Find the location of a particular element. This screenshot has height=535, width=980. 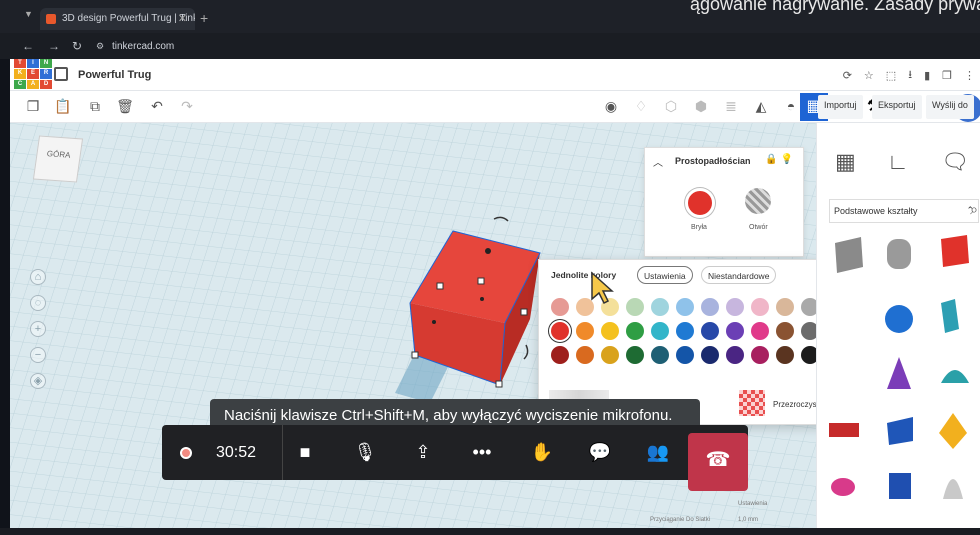

hole-label: Otwór is located at coordinates (758, 227).